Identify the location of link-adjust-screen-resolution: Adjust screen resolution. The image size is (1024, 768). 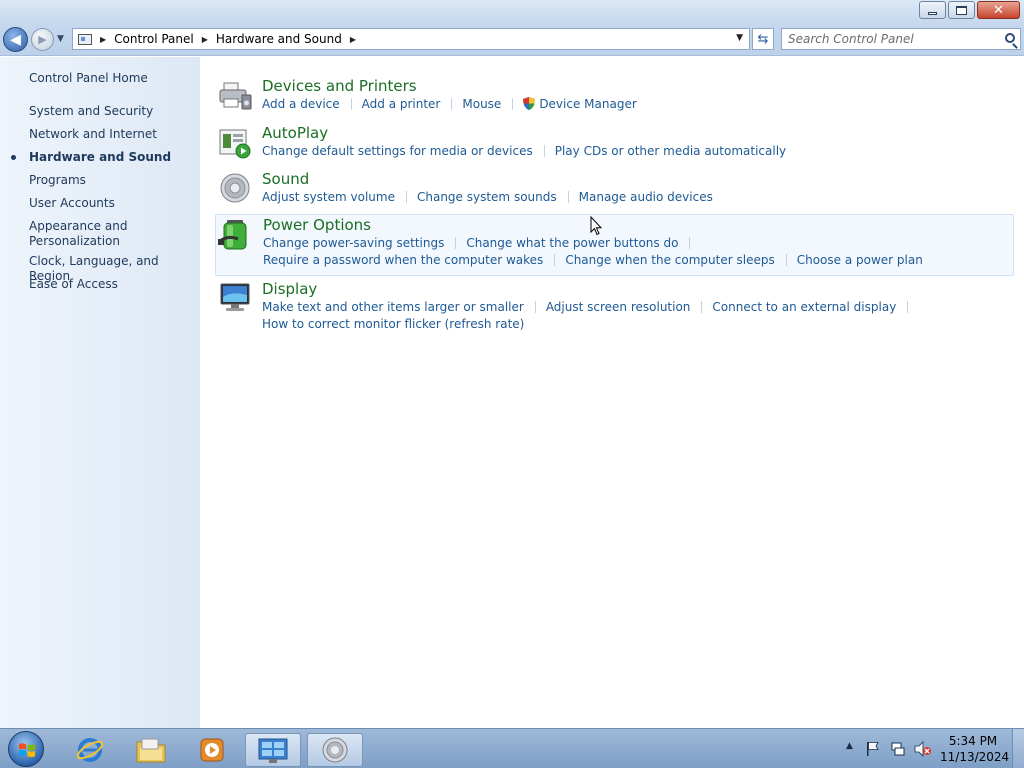
(618, 307).